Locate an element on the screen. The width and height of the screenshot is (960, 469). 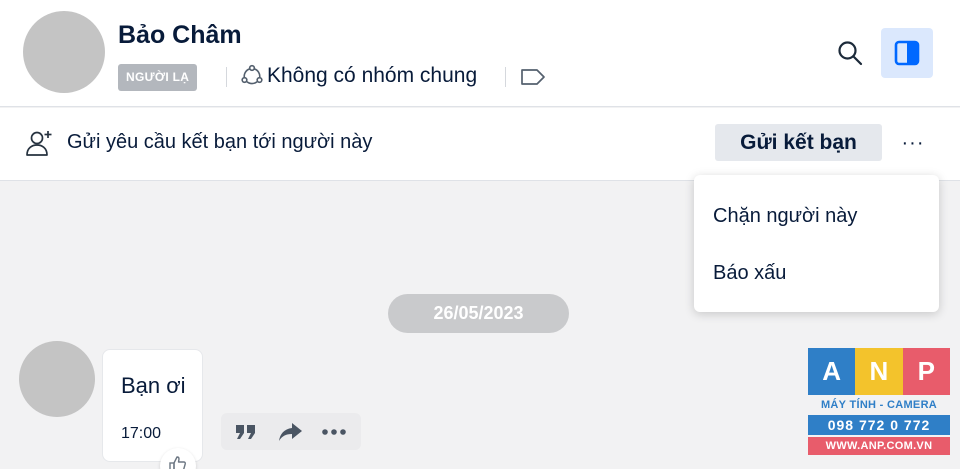
message-more-button is located at coordinates (334, 432).